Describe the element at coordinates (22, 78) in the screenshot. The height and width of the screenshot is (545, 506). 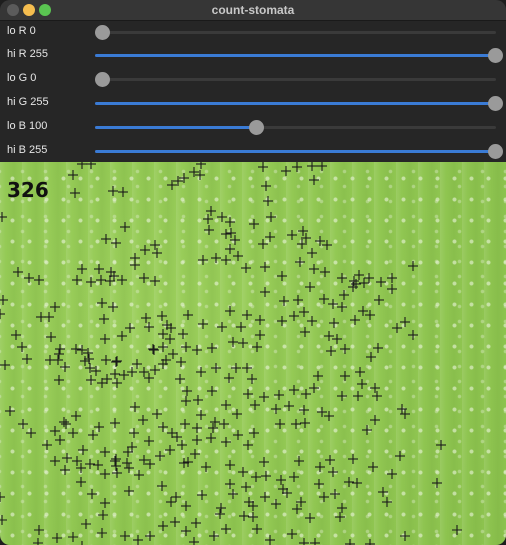
I see `slider-label: lo G 0` at that location.